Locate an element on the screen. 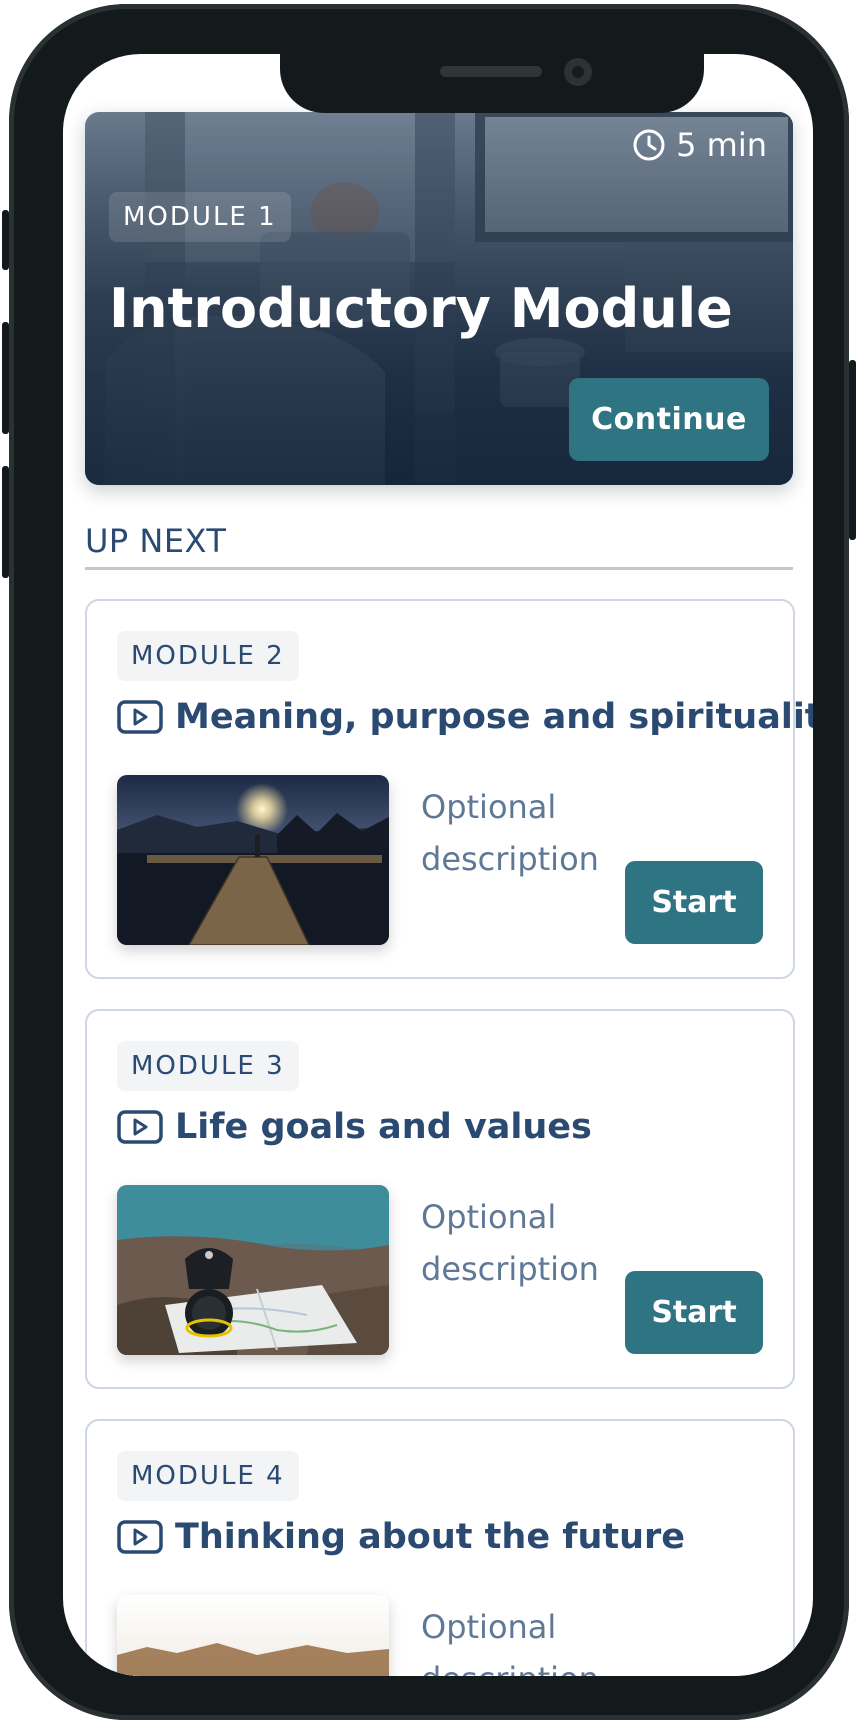 This screenshot has height=1732, width=858. module-title: Life goals and values is located at coordinates (383, 1127).